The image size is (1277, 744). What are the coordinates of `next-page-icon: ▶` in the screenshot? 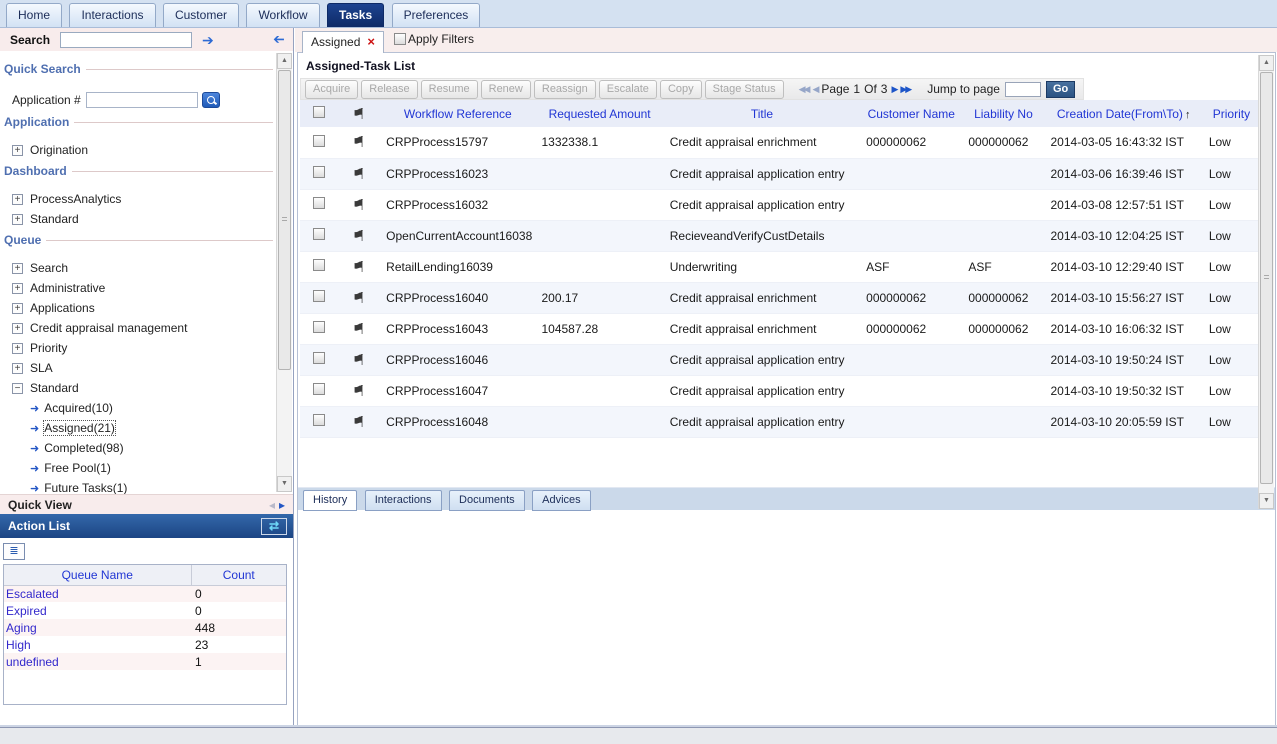 It's located at (894, 89).